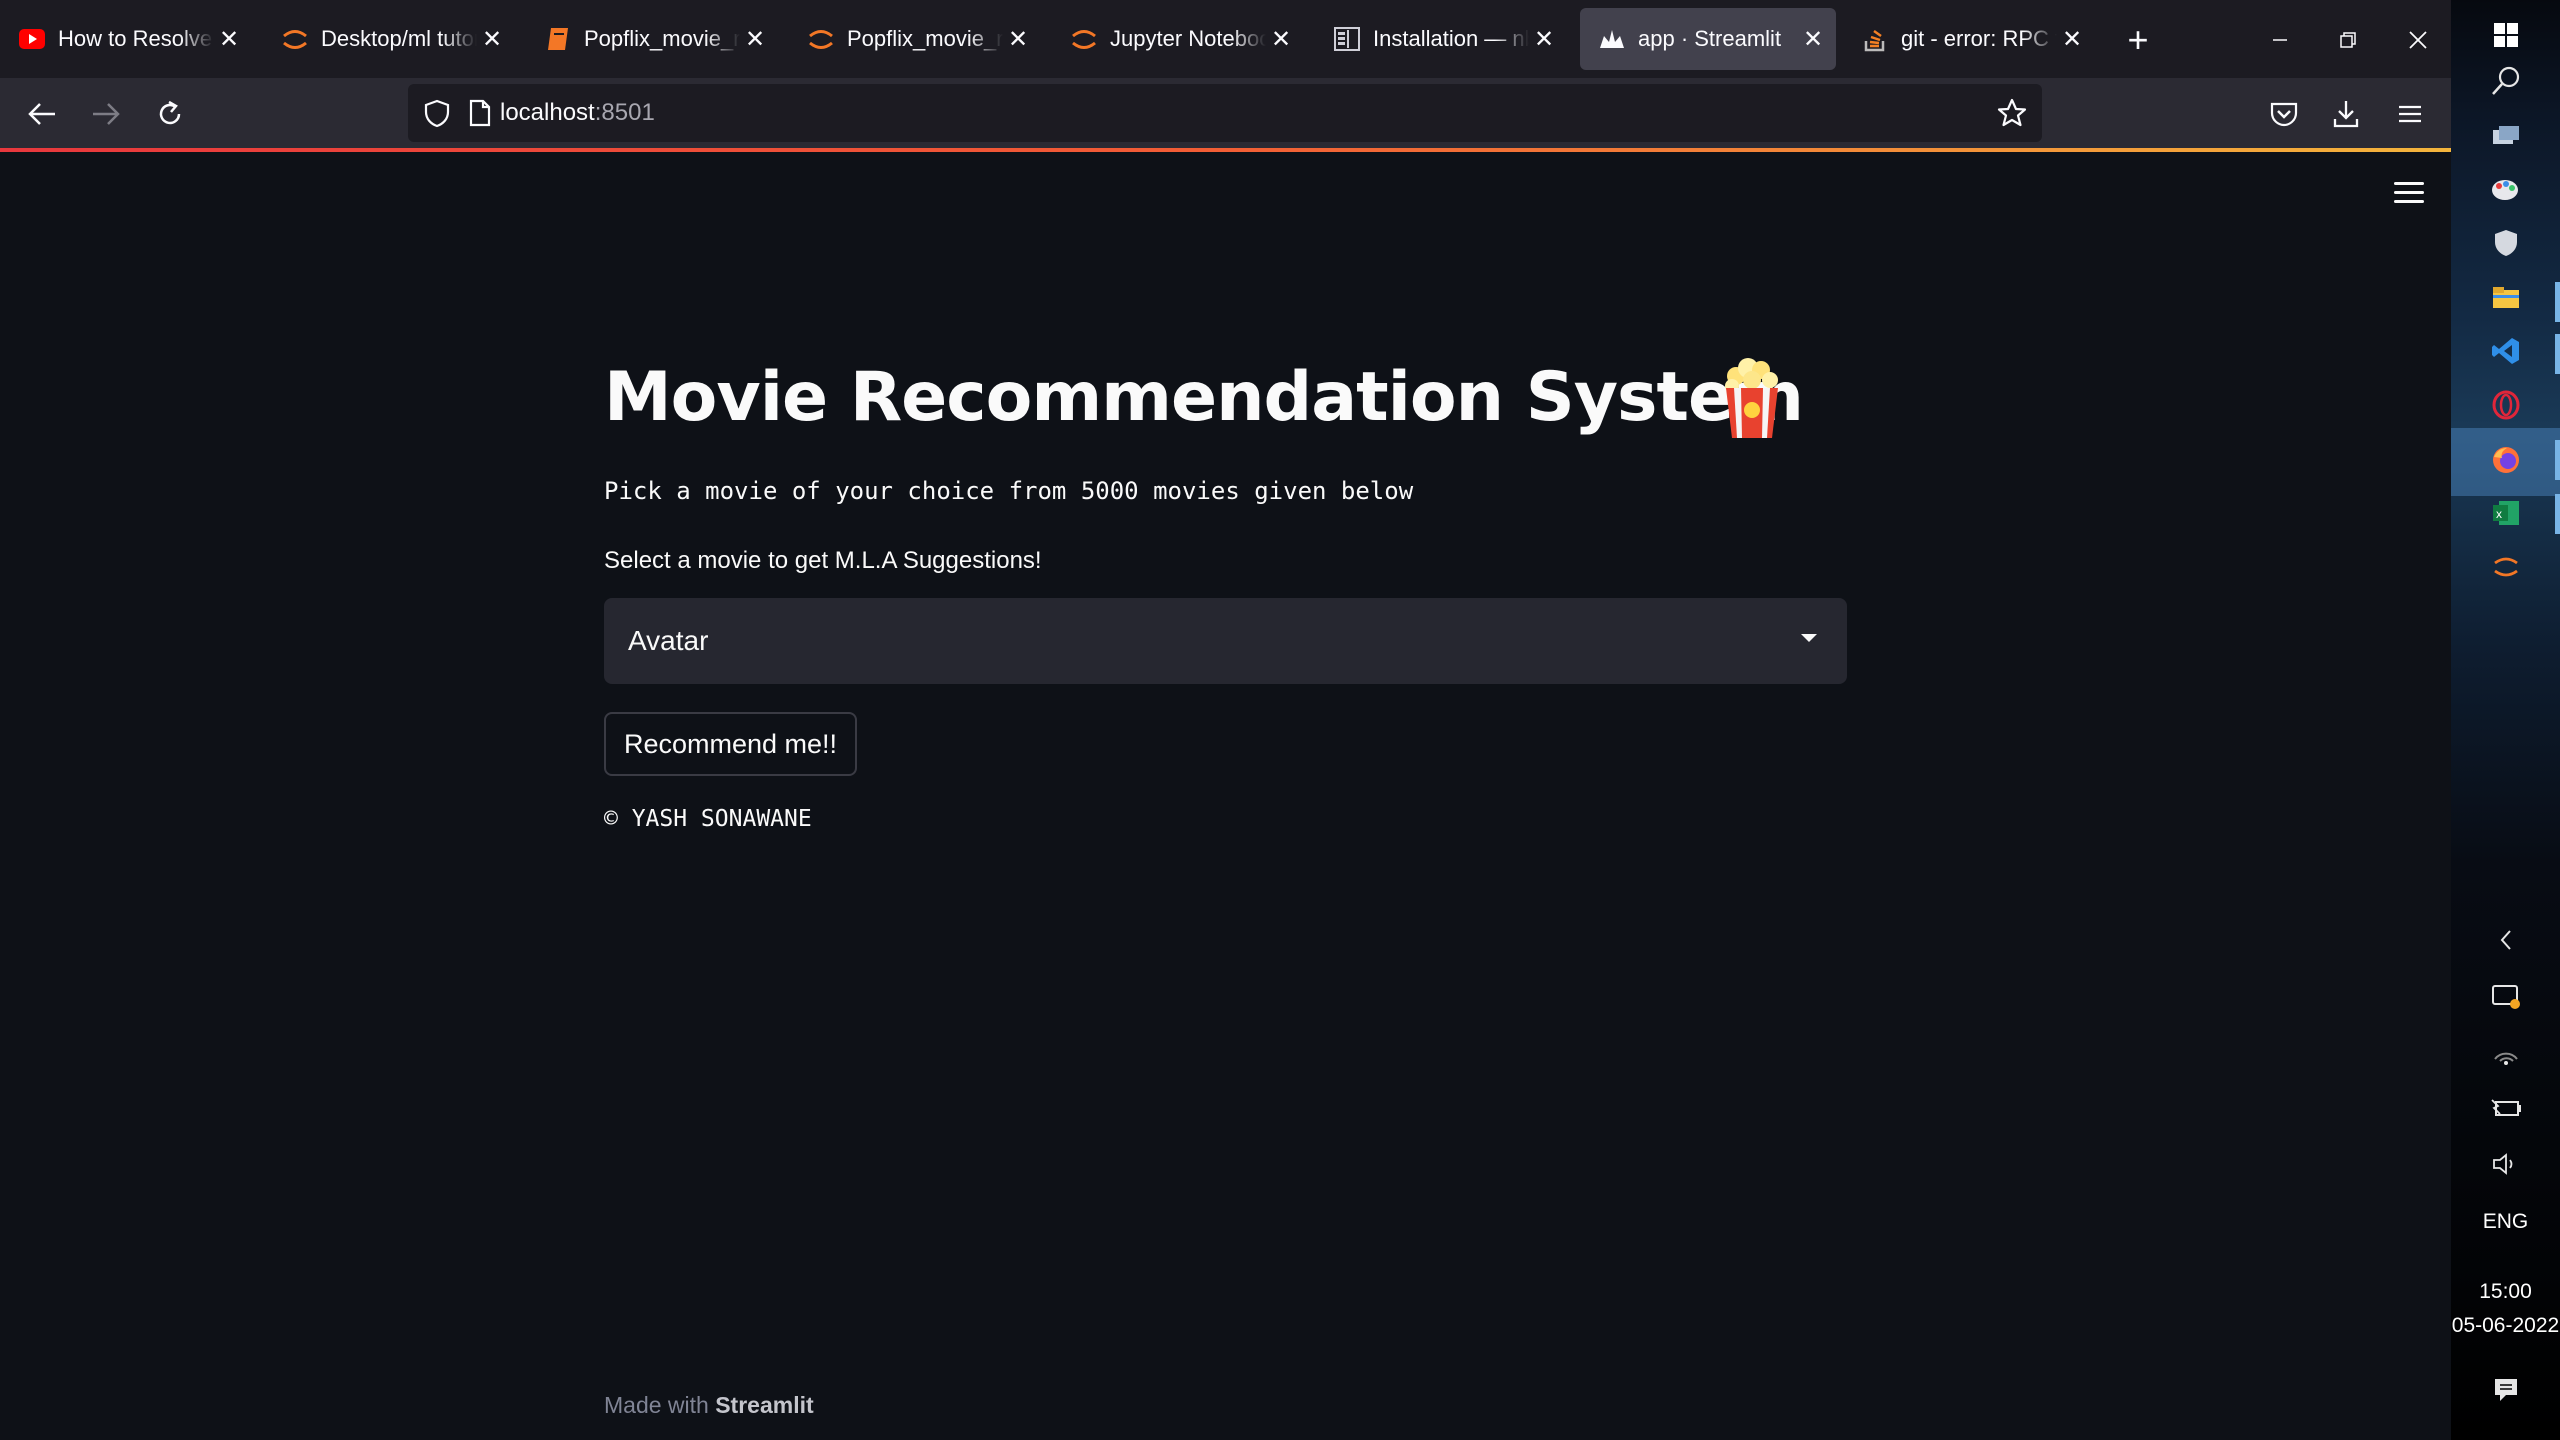 Image resolution: width=2560 pixels, height=1440 pixels. I want to click on wifi-icon, so click(2505, 1052).